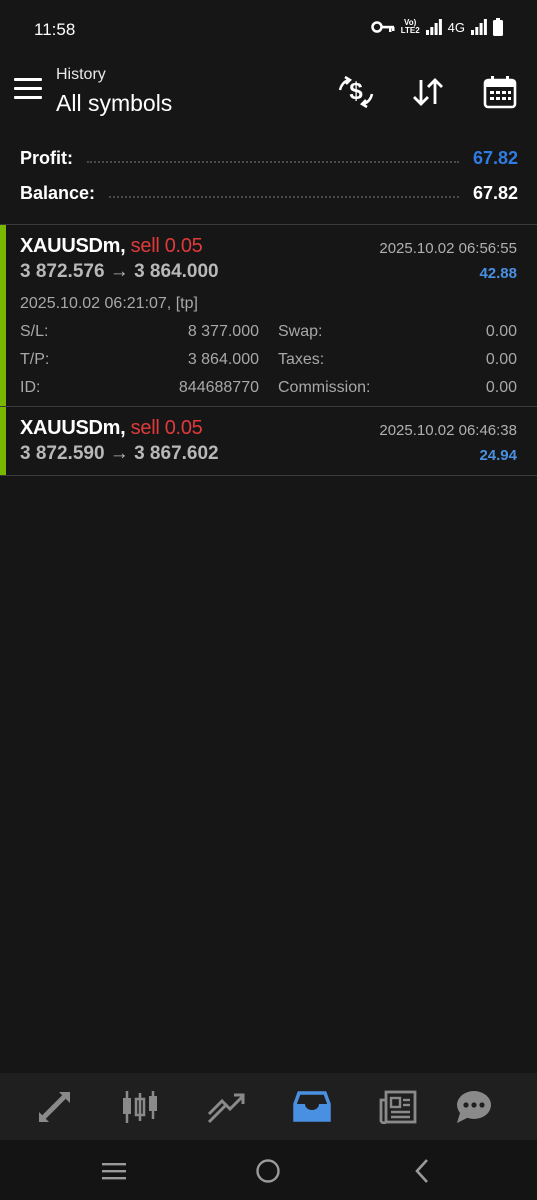 The width and height of the screenshot is (537, 1200). What do you see at coordinates (448, 248) in the screenshot?
I see `deal-close-time: 2025.10.02 06:56:55` at bounding box center [448, 248].